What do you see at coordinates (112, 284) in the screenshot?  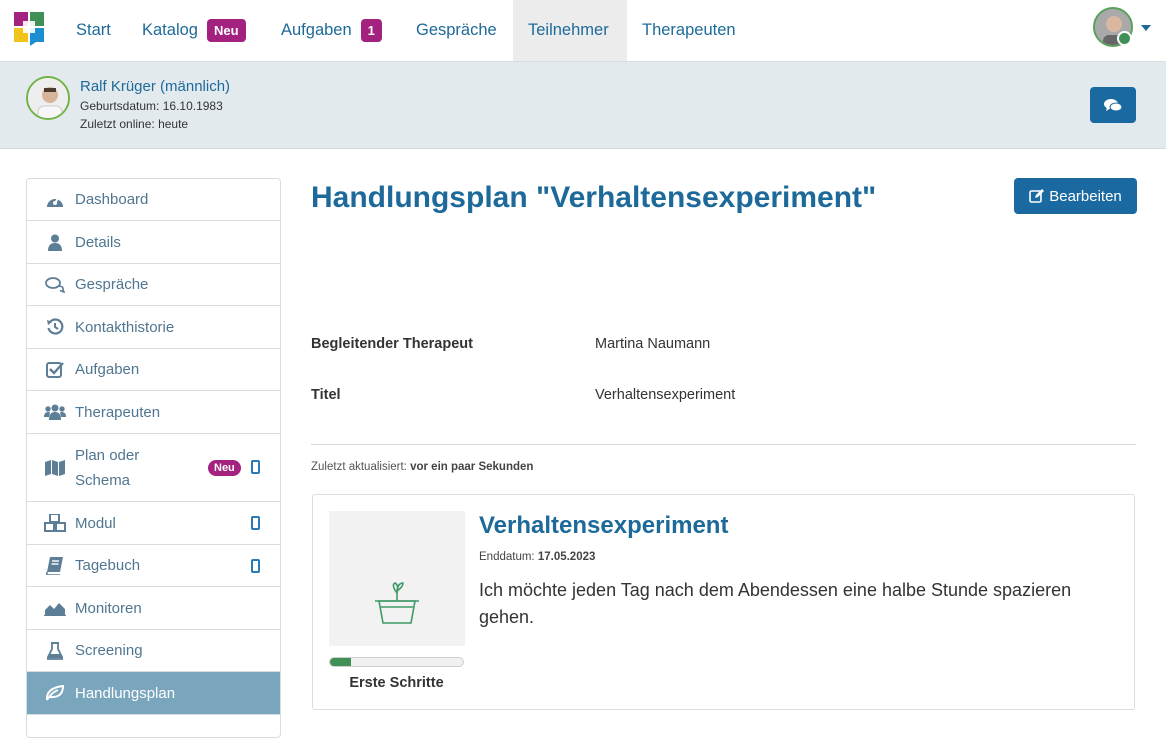 I see `sidebar-item-label: Gespräche` at bounding box center [112, 284].